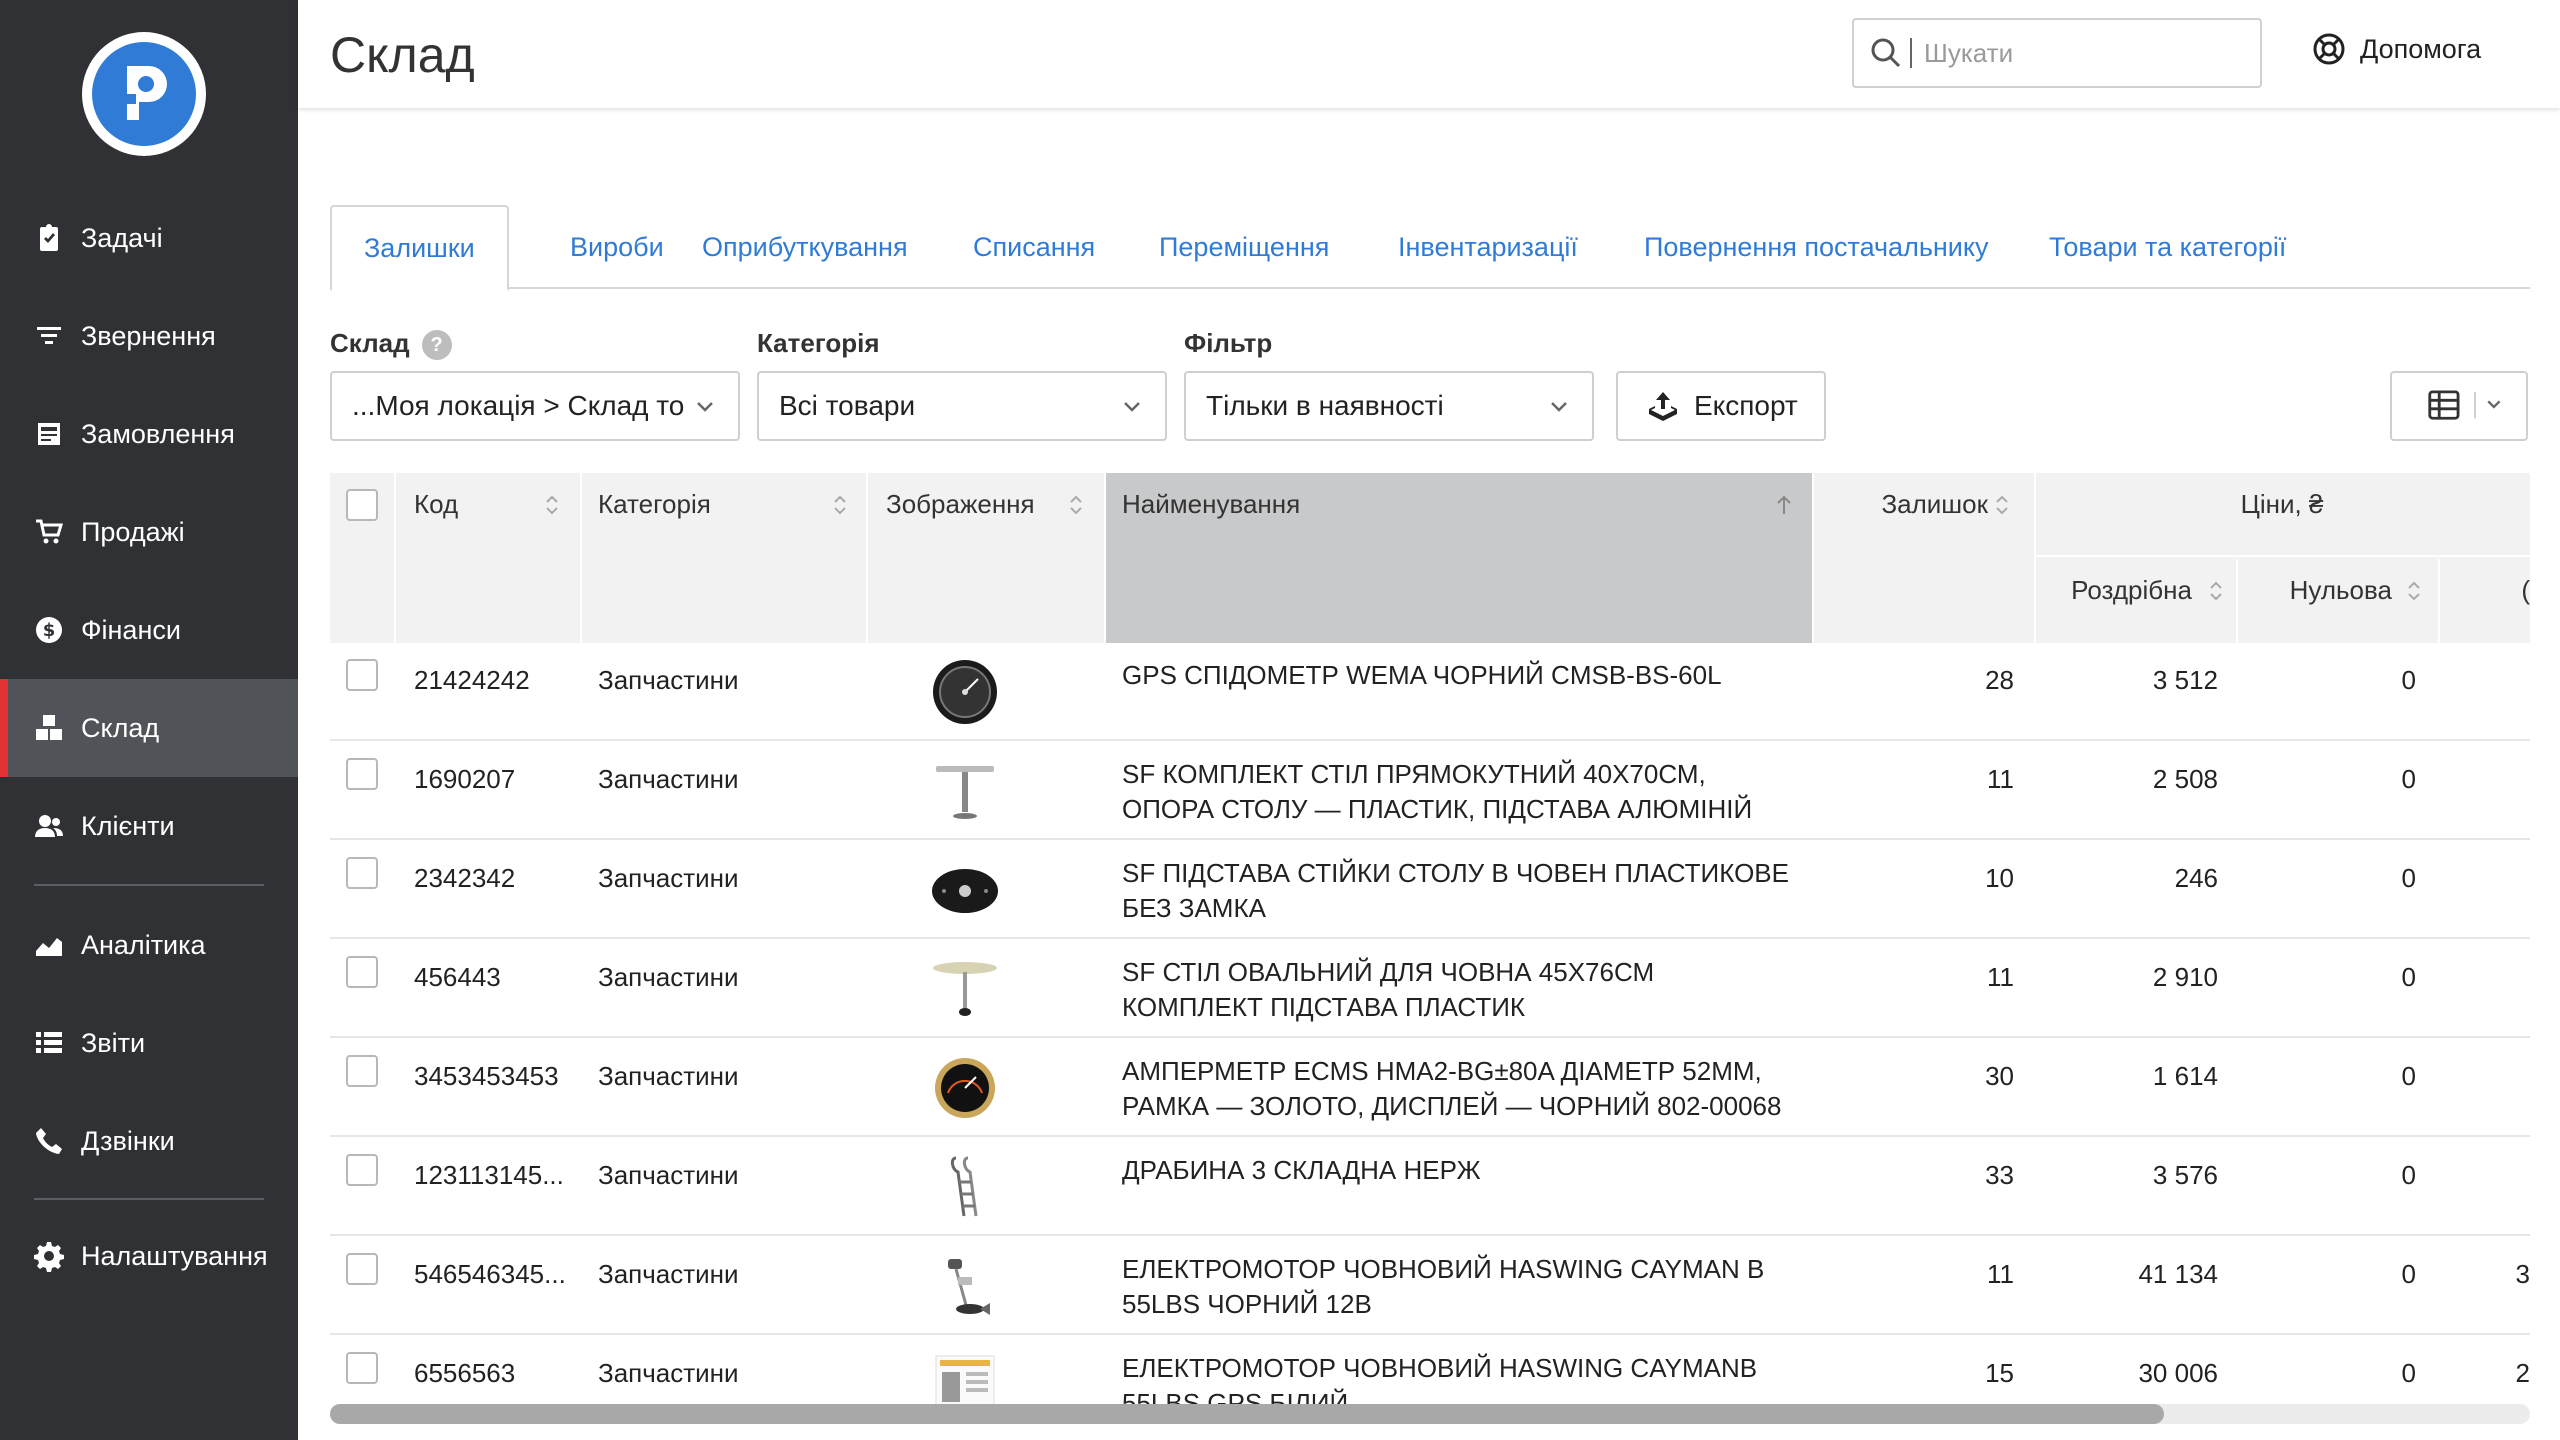  What do you see at coordinates (362, 558) in the screenshot?
I see `select-all-cell` at bounding box center [362, 558].